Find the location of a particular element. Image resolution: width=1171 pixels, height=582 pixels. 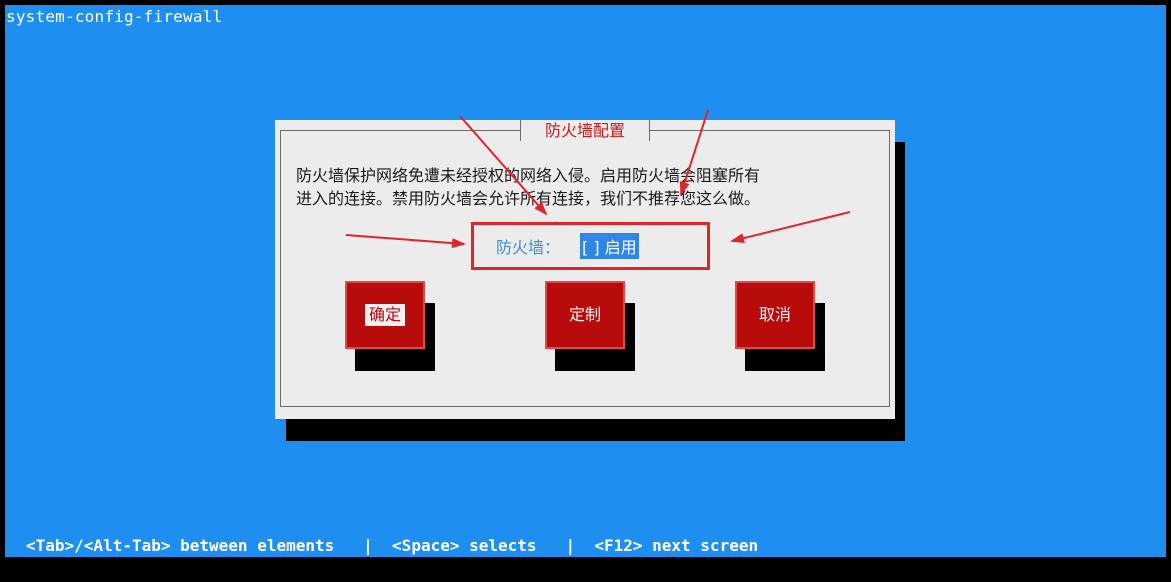

customize-button-group: 定制 is located at coordinates (591, 326).